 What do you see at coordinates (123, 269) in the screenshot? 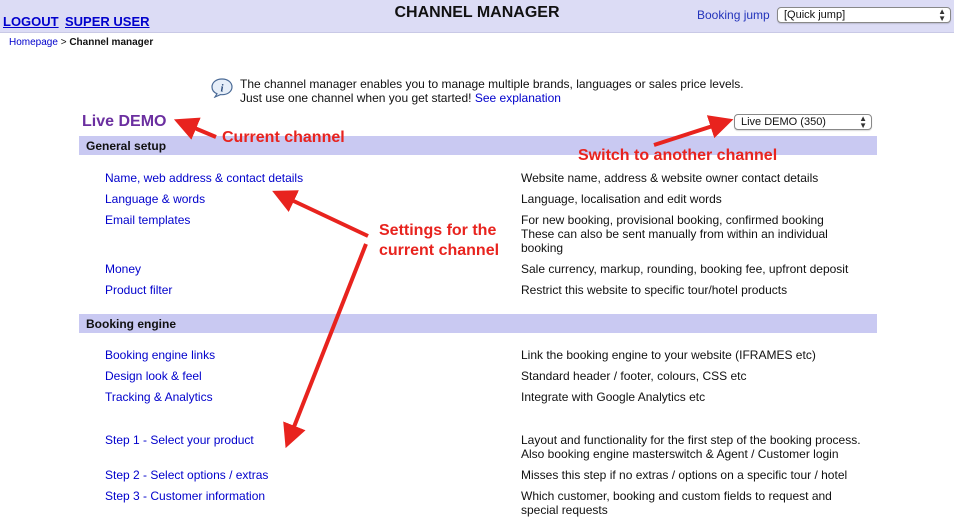
I see `link-money: Money` at bounding box center [123, 269].